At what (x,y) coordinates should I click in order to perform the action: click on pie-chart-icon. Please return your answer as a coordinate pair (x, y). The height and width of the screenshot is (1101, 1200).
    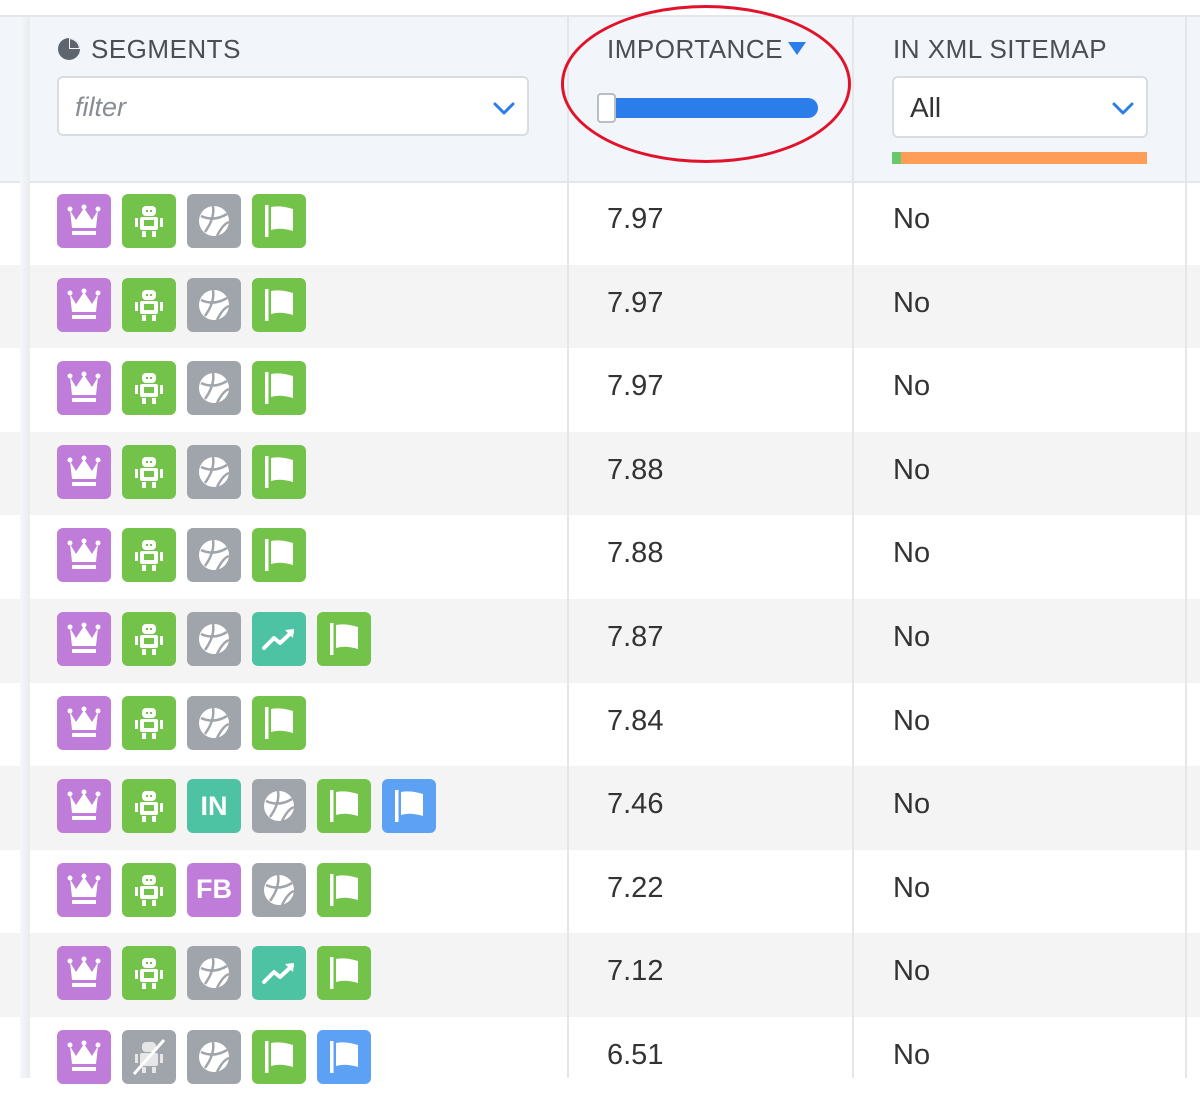
    Looking at the image, I should click on (69, 49).